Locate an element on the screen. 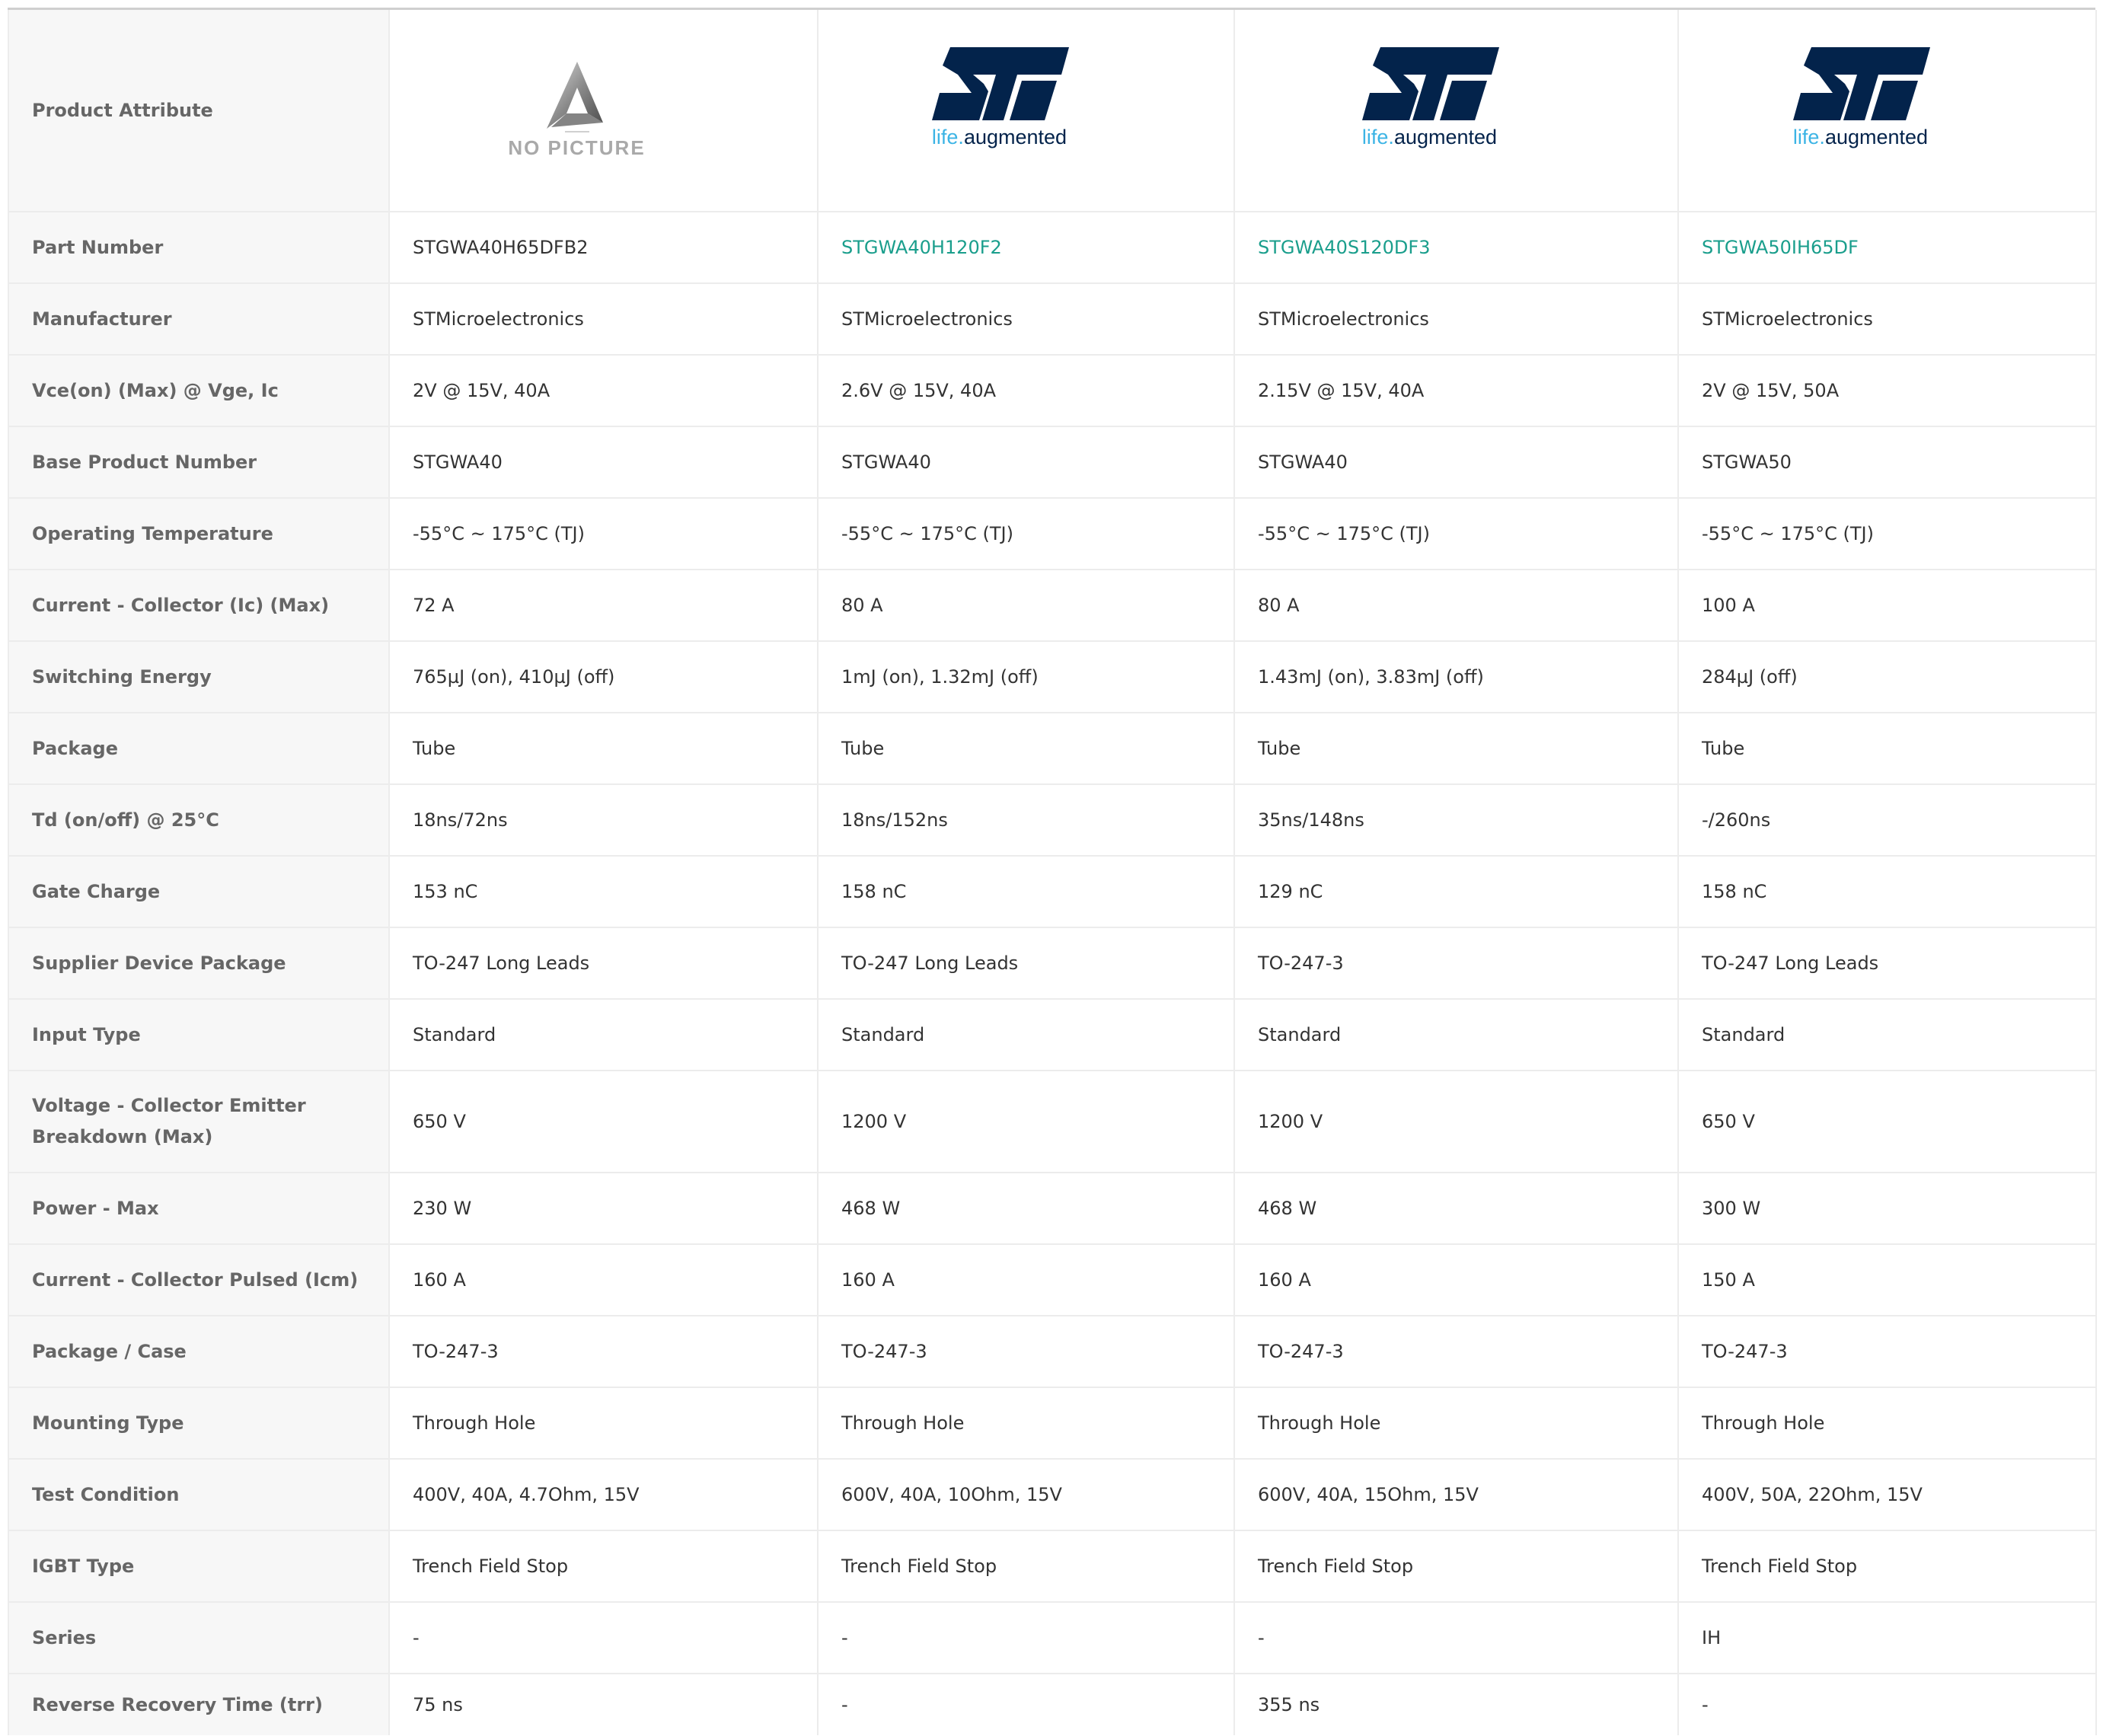  attribute-label: Current - Collector (Ic) (Max) is located at coordinates (199, 606).